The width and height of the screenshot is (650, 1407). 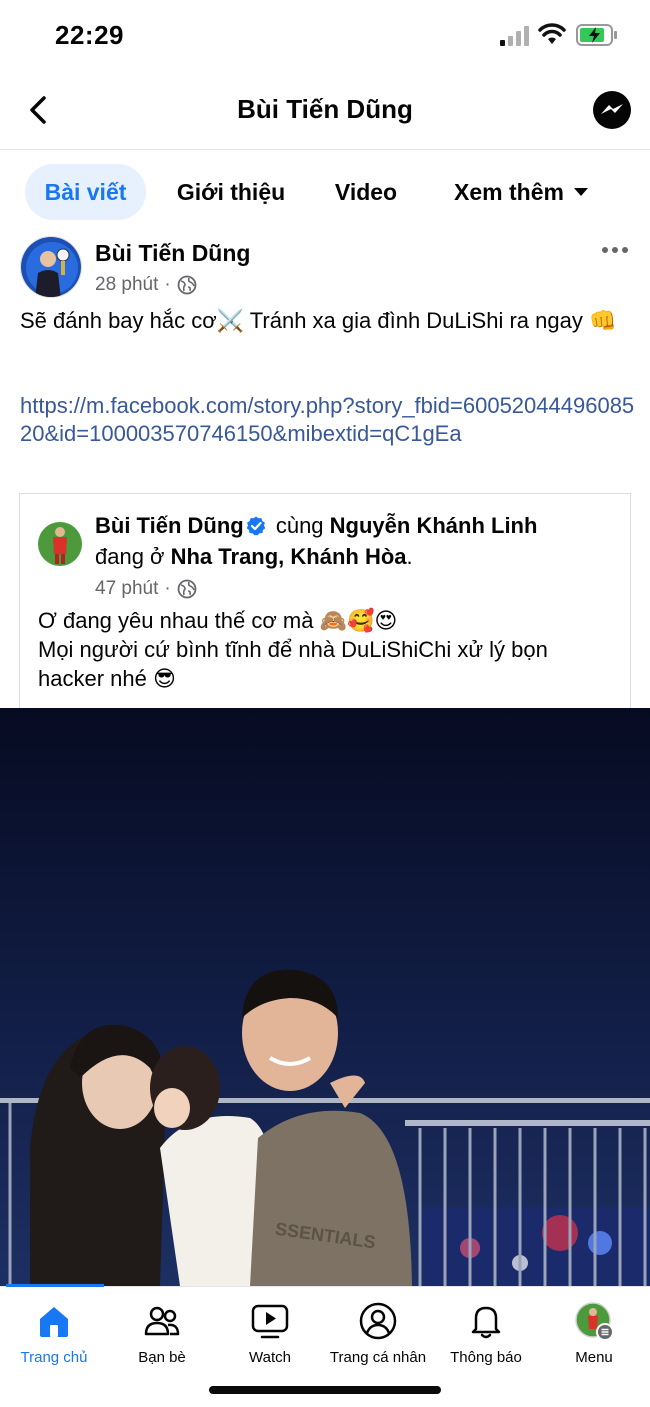 I want to click on watch-icon, so click(x=270, y=1321).